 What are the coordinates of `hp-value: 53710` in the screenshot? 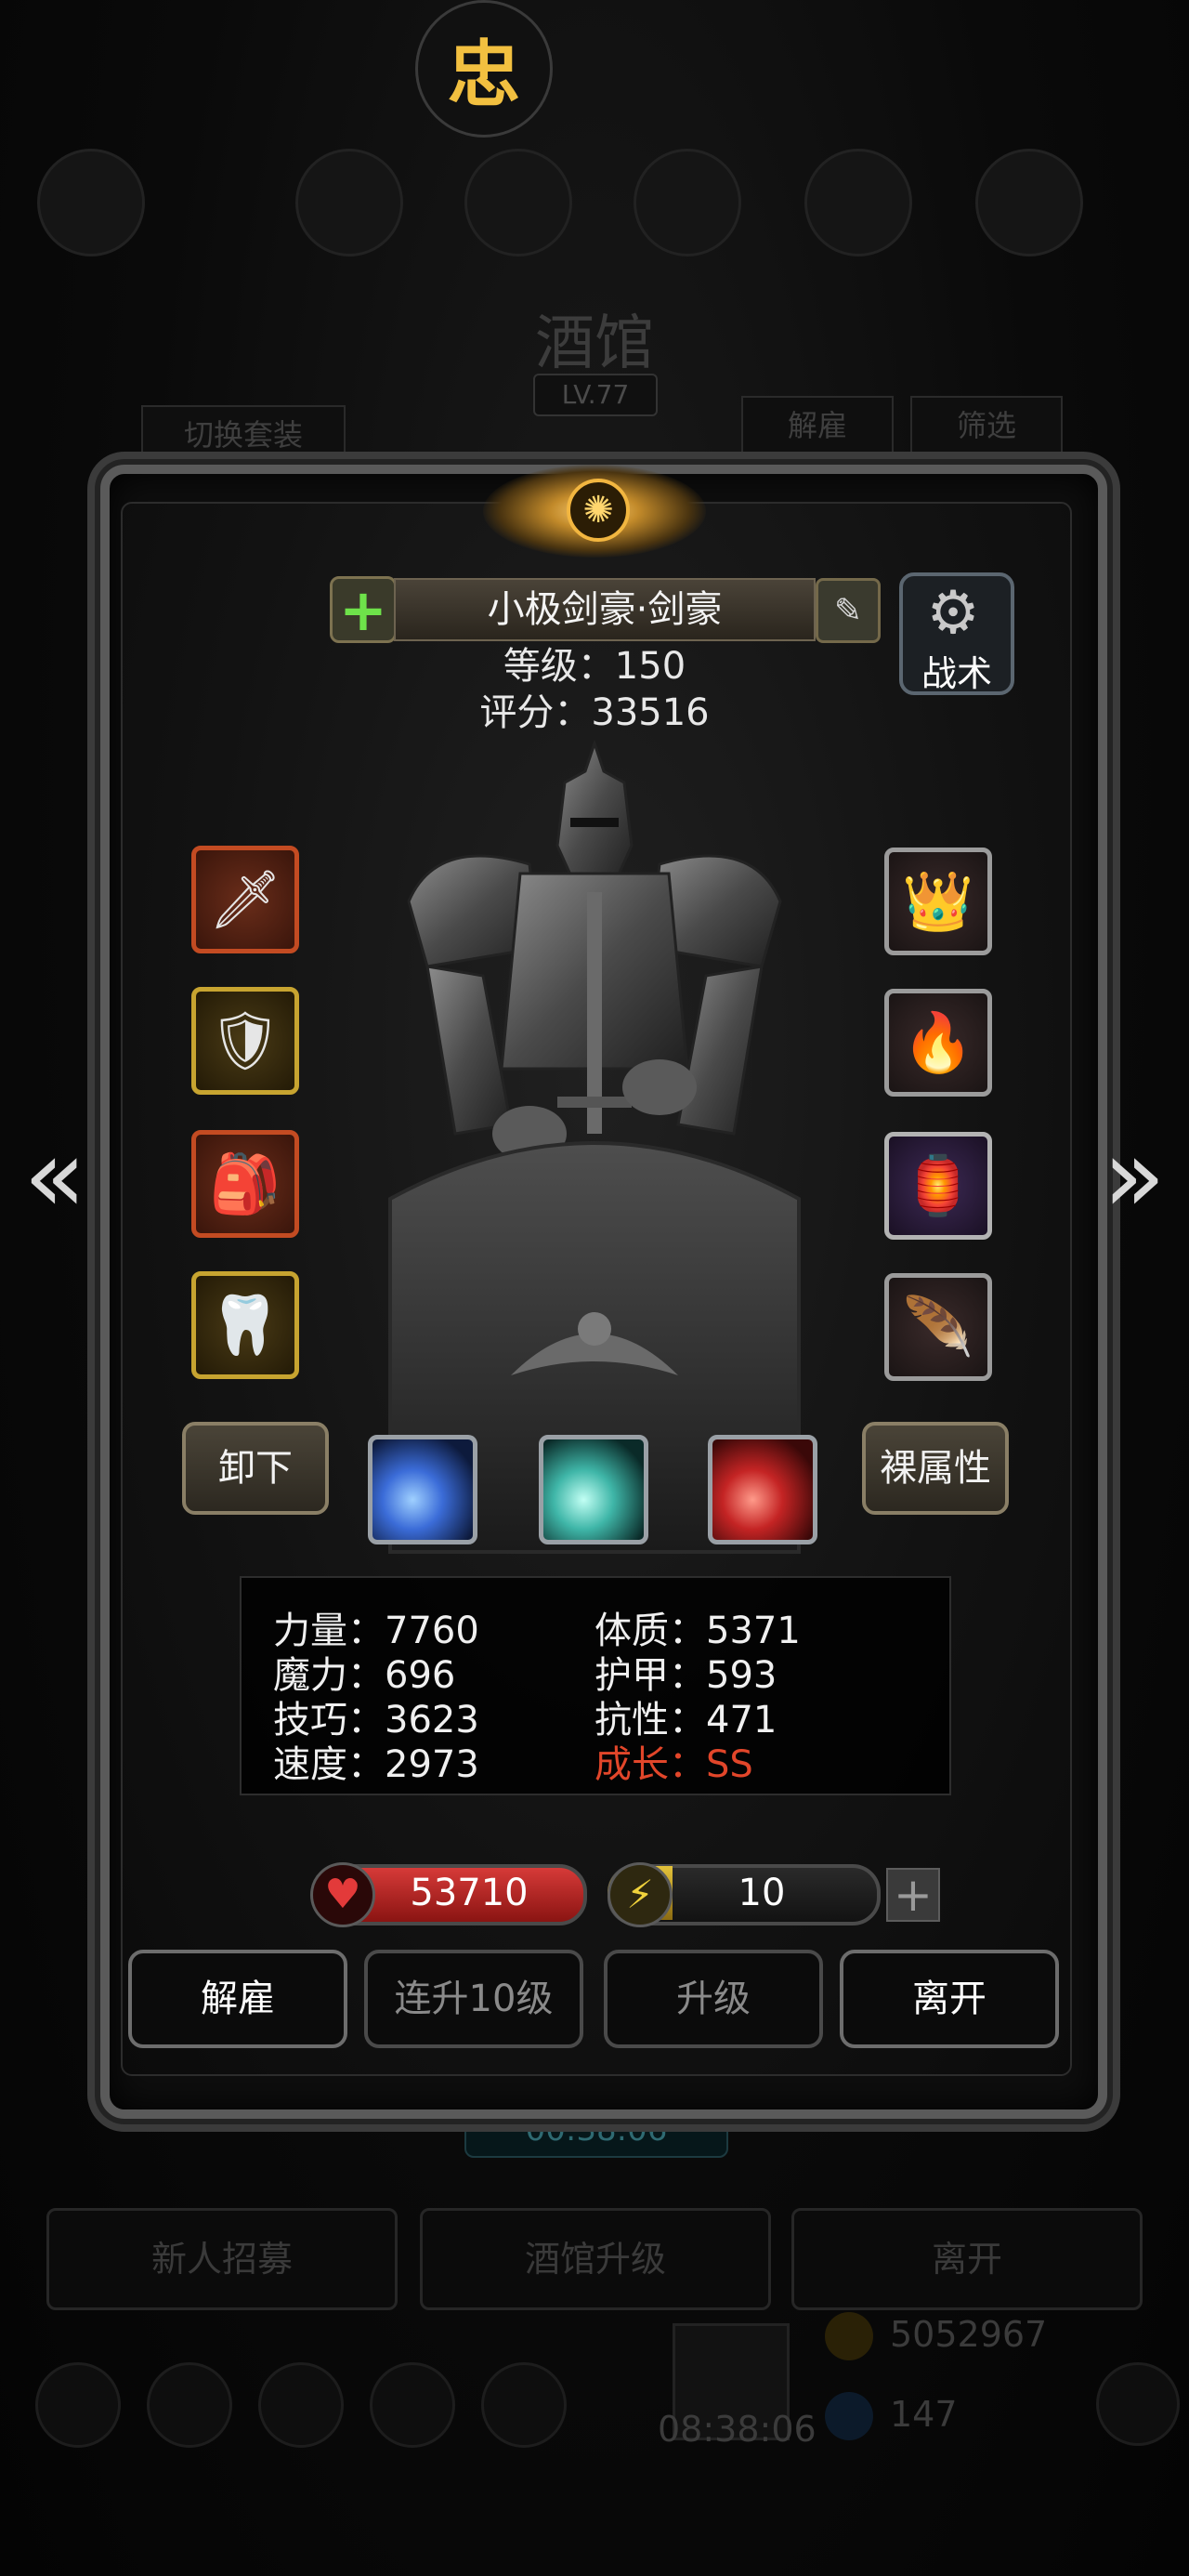 It's located at (469, 1893).